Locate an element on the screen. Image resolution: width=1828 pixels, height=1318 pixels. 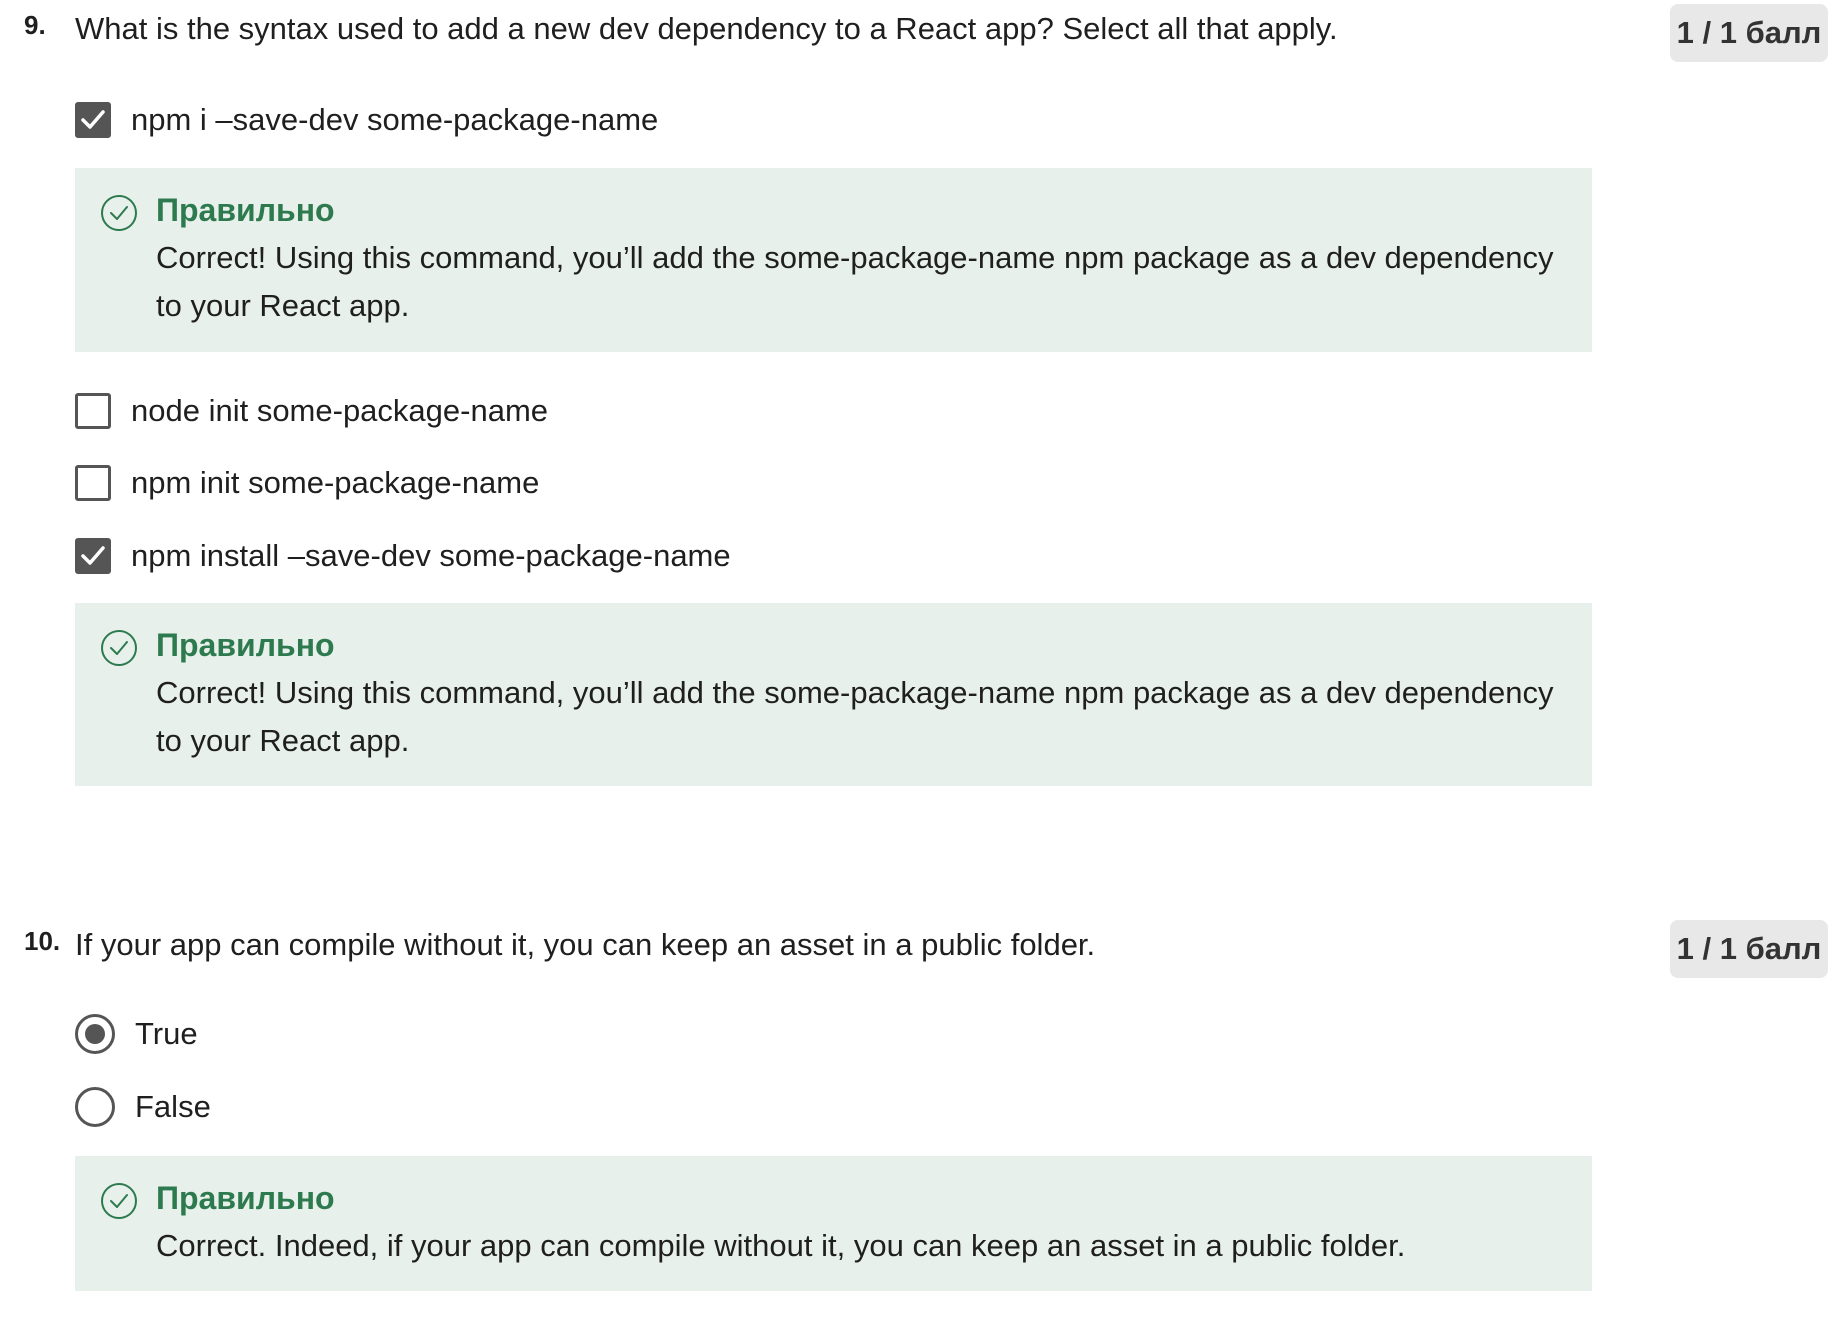
question-number: 10. is located at coordinates (42, 941).